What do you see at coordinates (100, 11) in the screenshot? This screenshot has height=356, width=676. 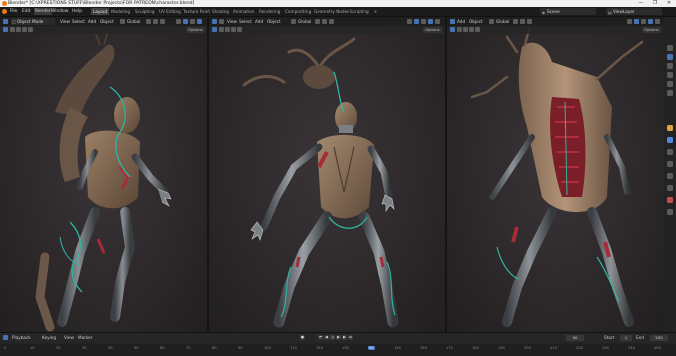 I see `tab-layout: Layout` at bounding box center [100, 11].